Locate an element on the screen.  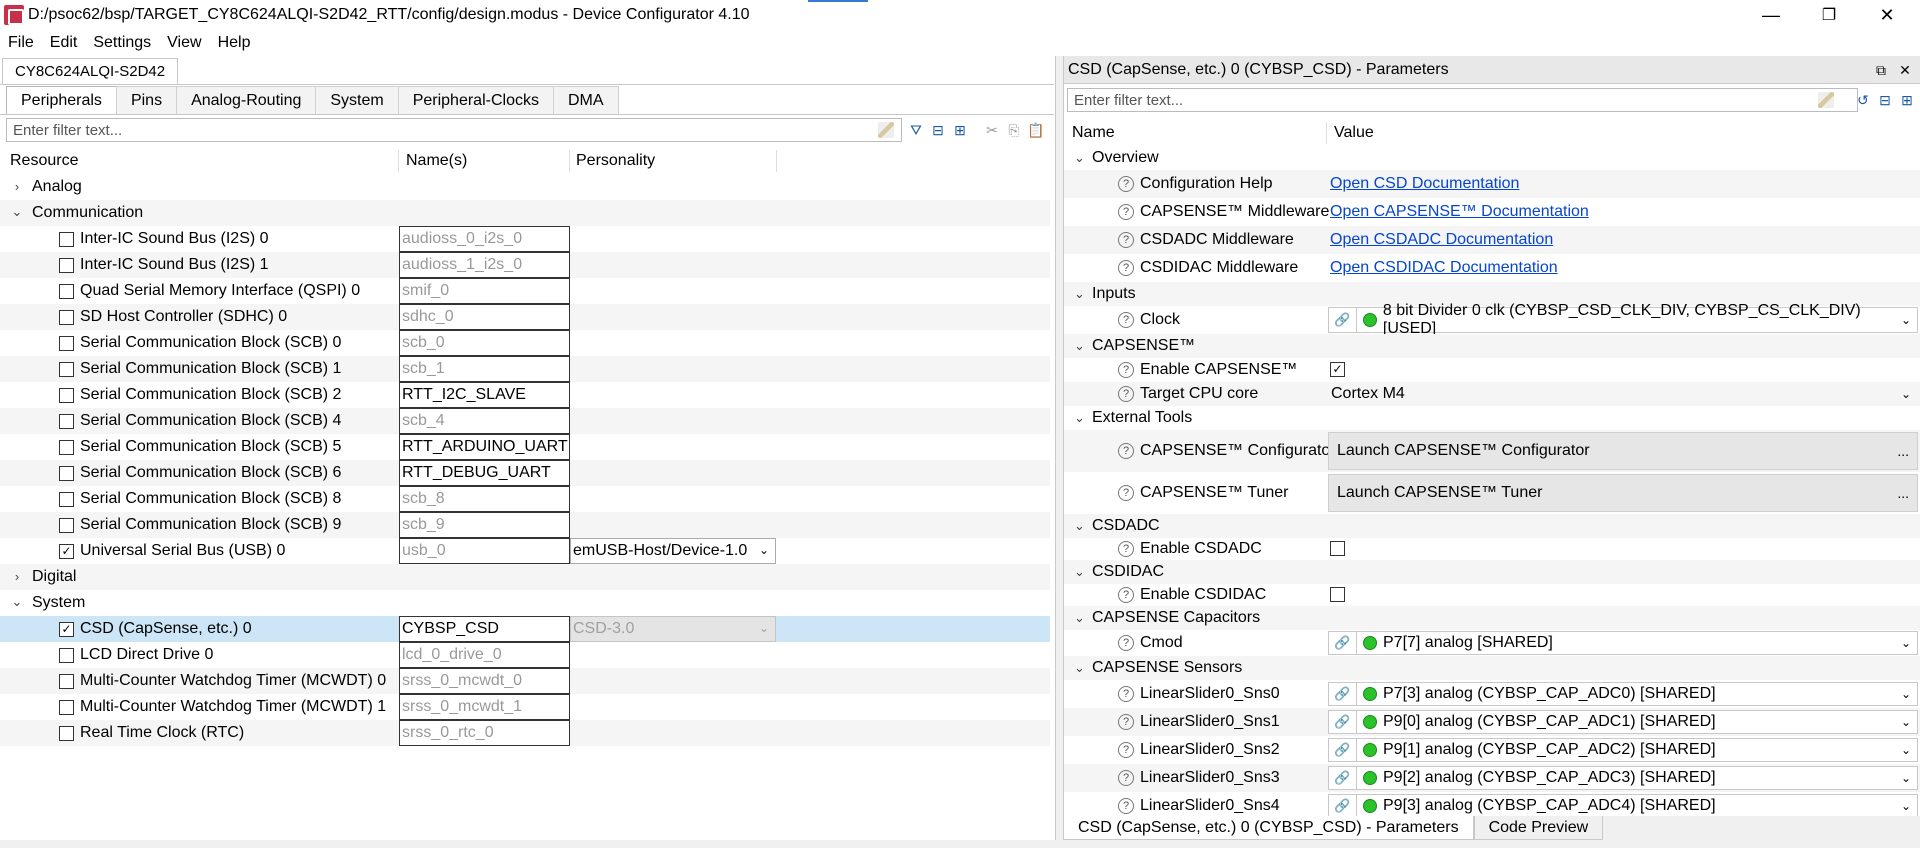
csdadc-doc-link: Open CSDADC Documentation is located at coordinates (1441, 240).